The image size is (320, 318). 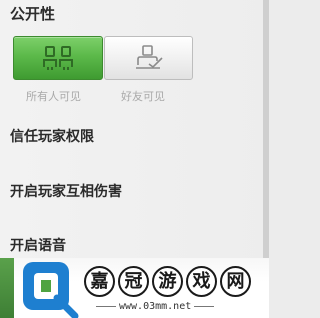 I want to click on watermark-green-strip, so click(x=7, y=288).